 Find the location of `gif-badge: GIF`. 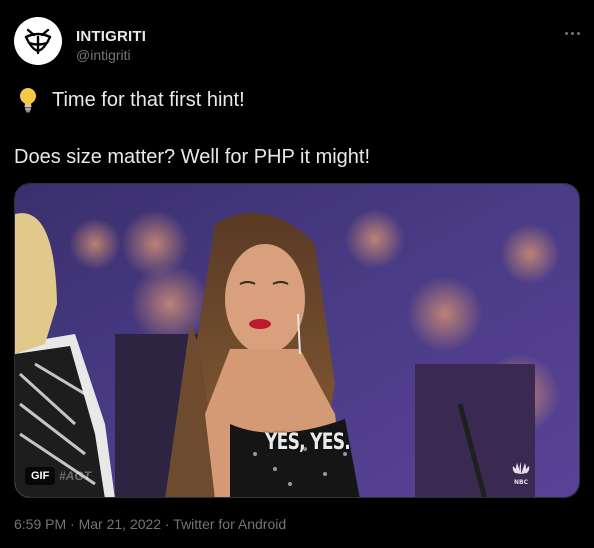

gif-badge: GIF is located at coordinates (40, 476).